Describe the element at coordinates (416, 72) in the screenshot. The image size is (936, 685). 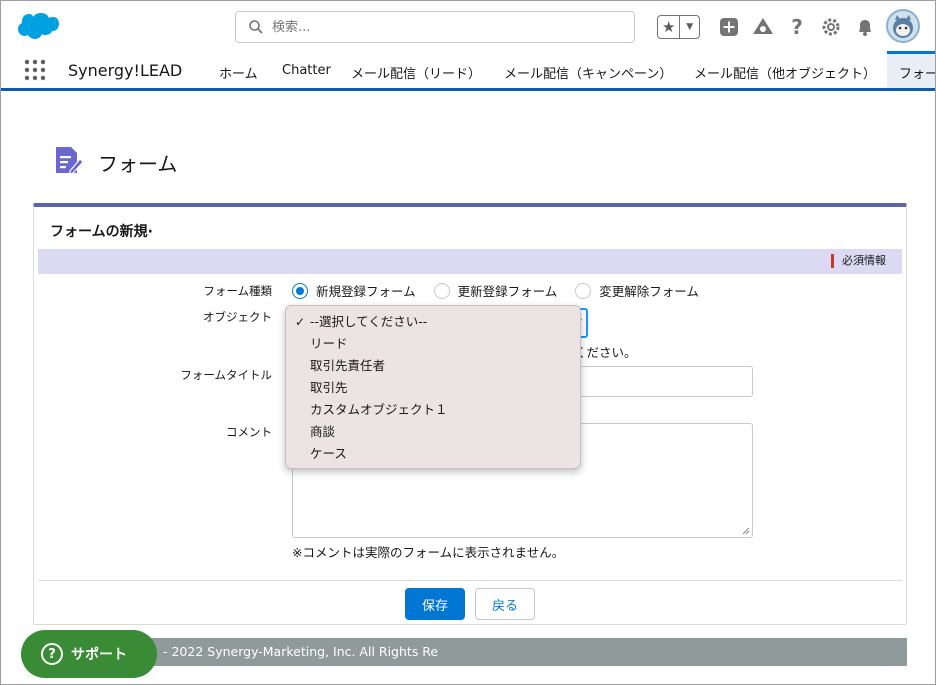
I see `nav-item-mail-lead: メール配信（リード）` at that location.